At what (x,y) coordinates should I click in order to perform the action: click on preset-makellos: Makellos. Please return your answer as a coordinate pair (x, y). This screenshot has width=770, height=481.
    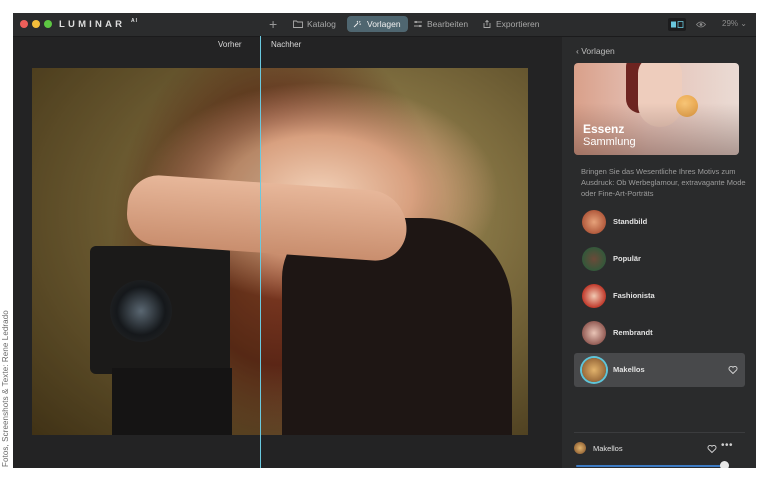
    Looking at the image, I should click on (659, 370).